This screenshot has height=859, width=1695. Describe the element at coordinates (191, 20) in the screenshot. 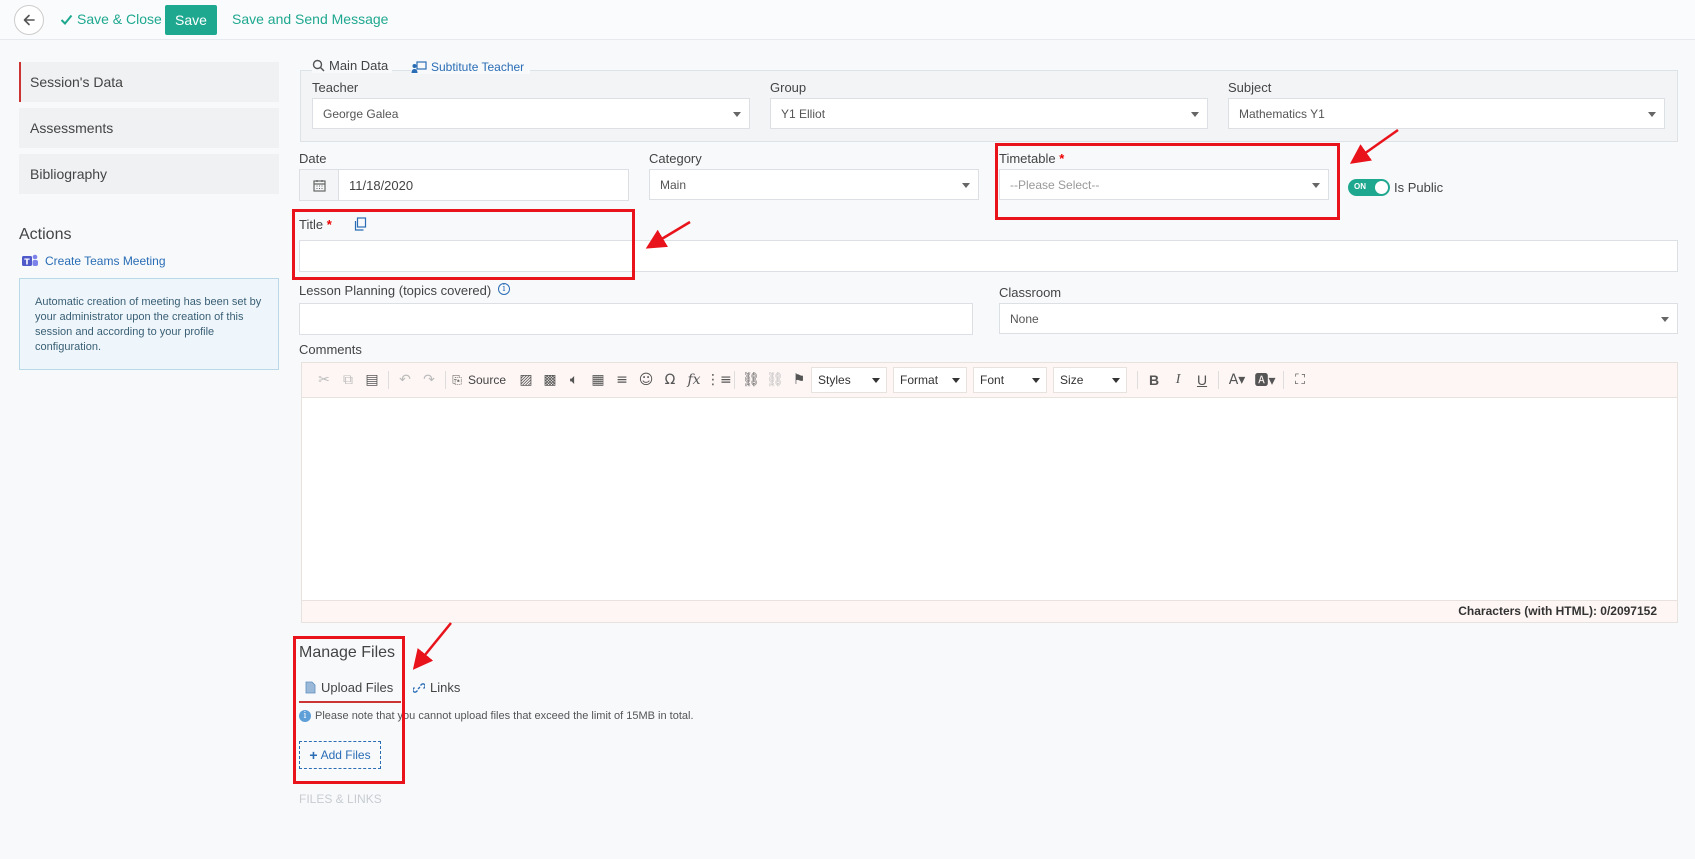

I see `save-button: Save` at that location.